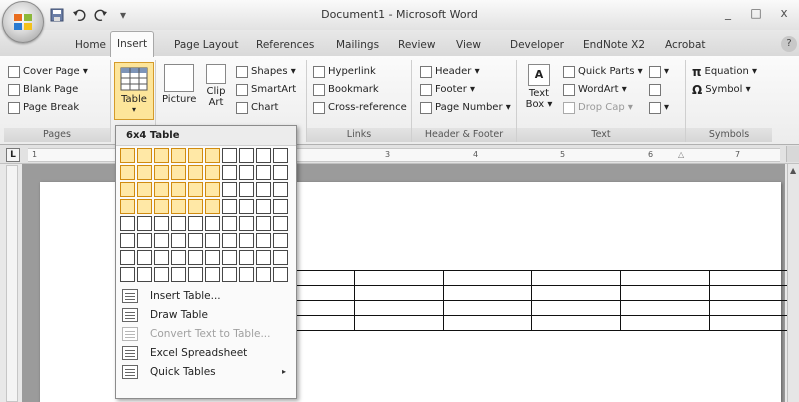 The width and height of the screenshot is (799, 402). Describe the element at coordinates (13, 155) in the screenshot. I see `tab-selector: L` at that location.